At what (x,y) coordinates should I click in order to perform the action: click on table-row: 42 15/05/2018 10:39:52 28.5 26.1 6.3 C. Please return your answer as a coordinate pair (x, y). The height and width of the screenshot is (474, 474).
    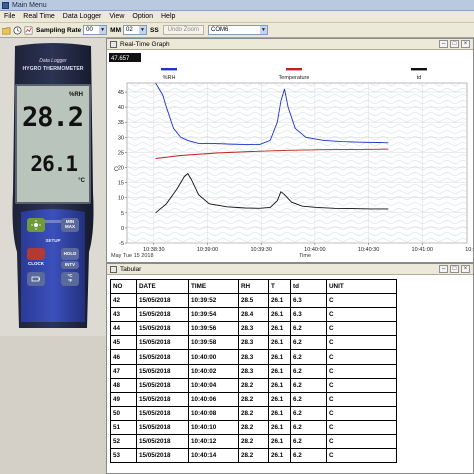
    Looking at the image, I should click on (253, 301).